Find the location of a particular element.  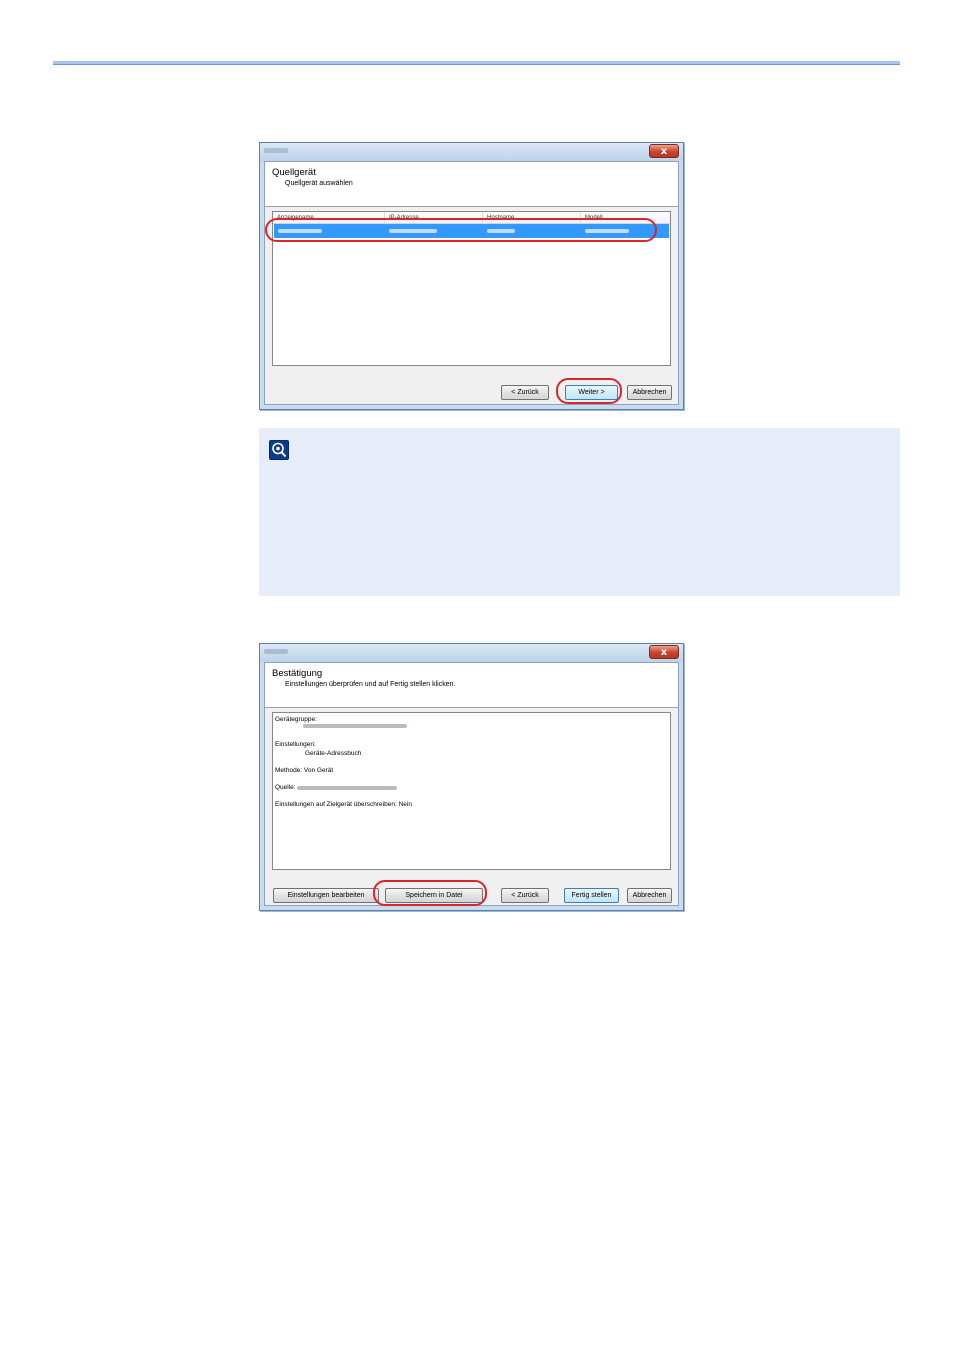

wizard-subtitle: Quellgerät auswählen is located at coordinates (319, 183).